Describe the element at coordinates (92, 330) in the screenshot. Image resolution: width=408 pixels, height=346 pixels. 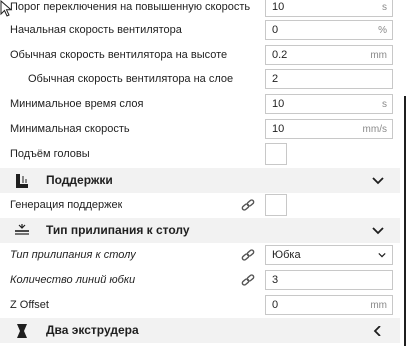
I see `section-title: Два экструдера` at that location.